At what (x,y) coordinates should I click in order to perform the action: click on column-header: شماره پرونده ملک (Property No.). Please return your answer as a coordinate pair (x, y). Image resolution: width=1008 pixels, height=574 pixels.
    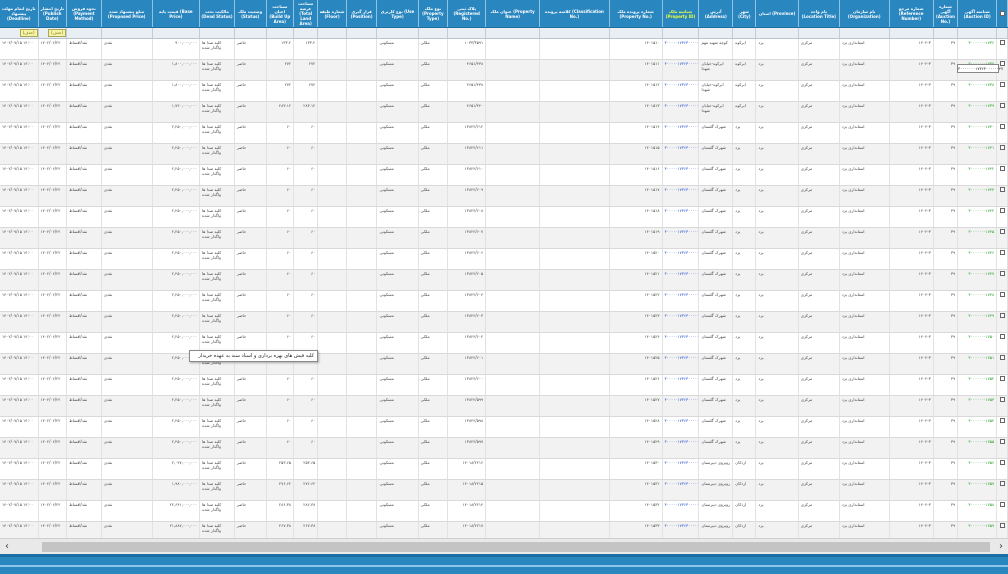
    Looking at the image, I should click on (636, 14).